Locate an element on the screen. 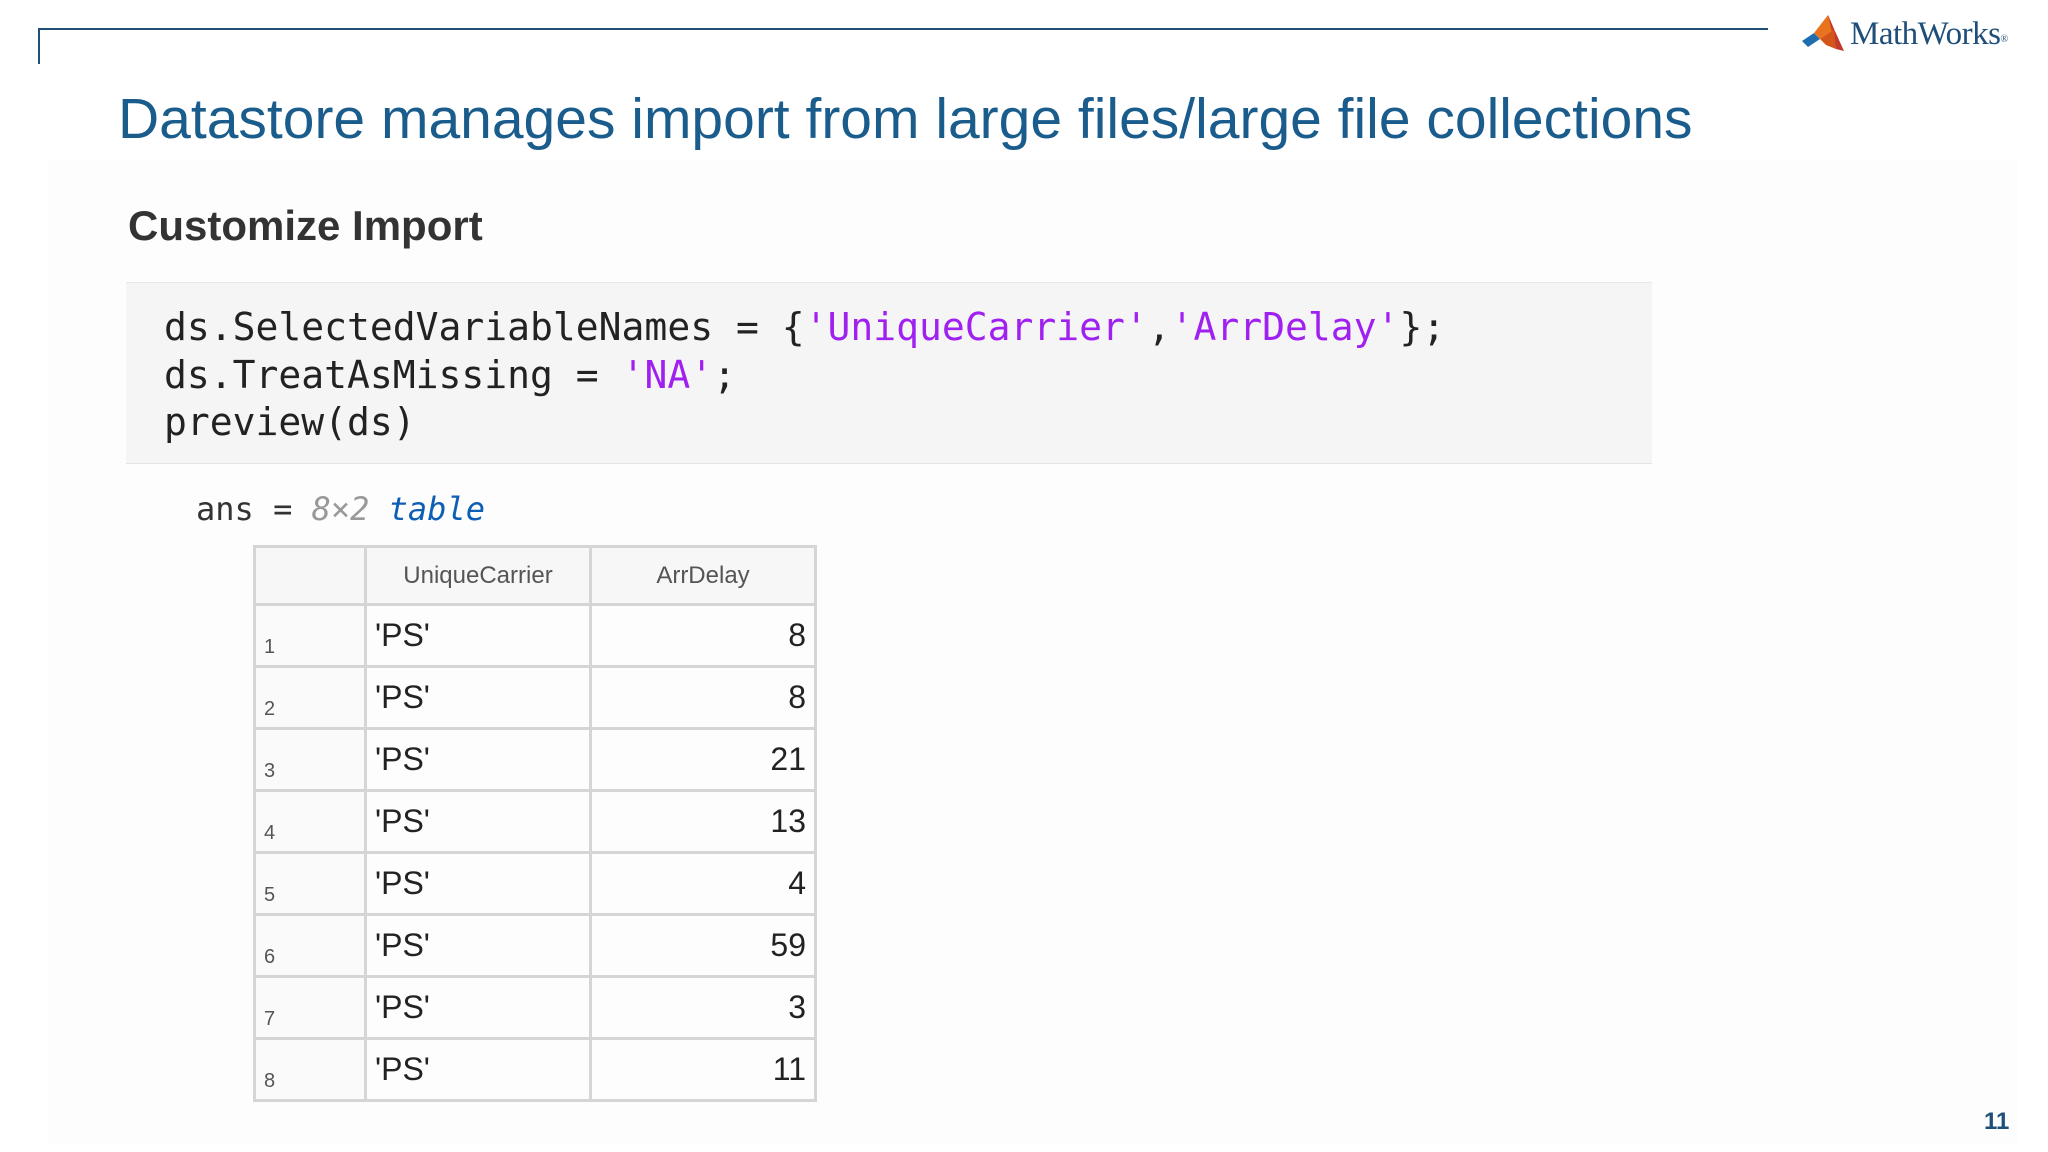  row-index: 7 is located at coordinates (310, 1007).